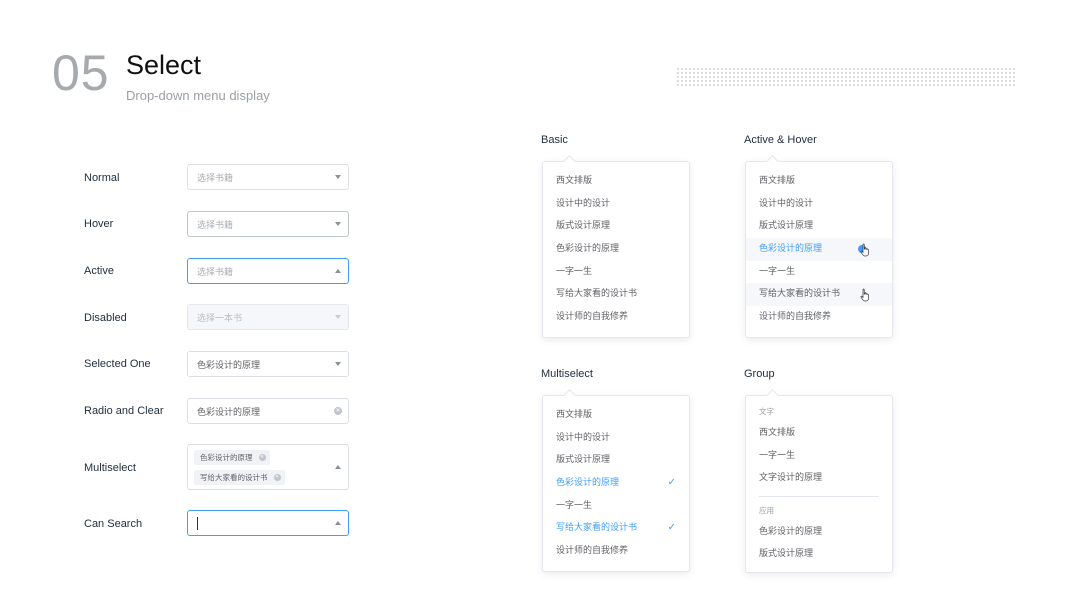  What do you see at coordinates (268, 467) in the screenshot?
I see `multiselect-select: 色彩设计的原理 ✕ 写给大家看的设计书 ✕` at bounding box center [268, 467].